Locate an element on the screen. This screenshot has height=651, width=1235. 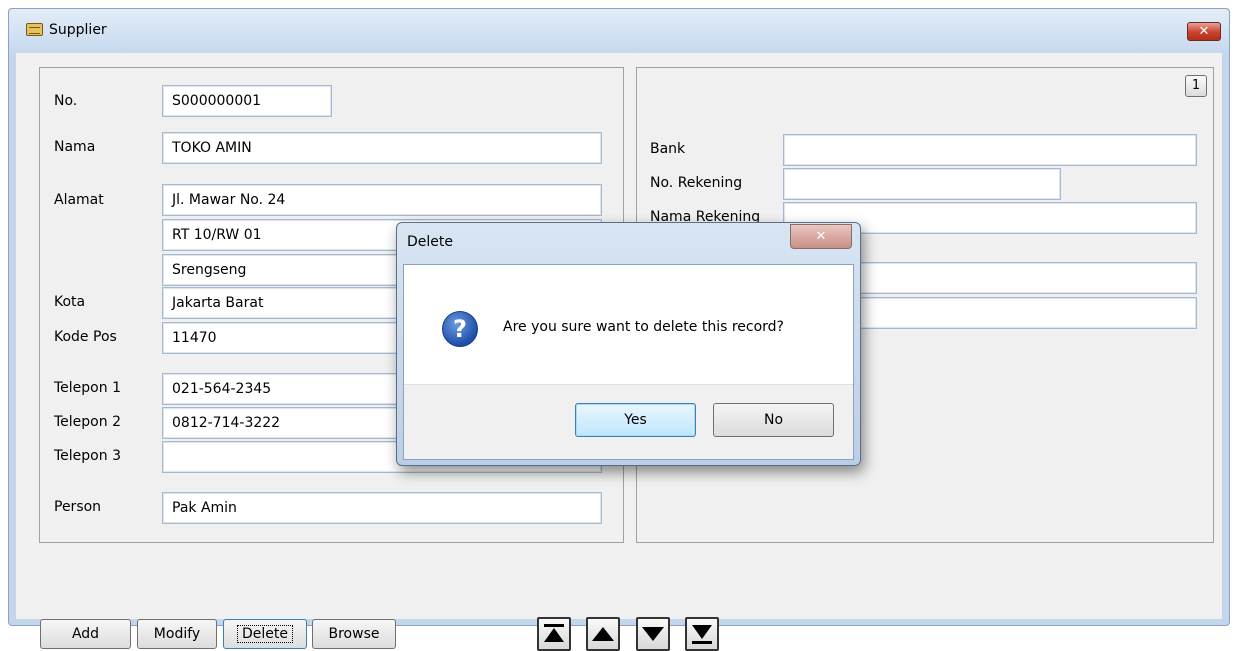
first-record-button is located at coordinates (554, 634).